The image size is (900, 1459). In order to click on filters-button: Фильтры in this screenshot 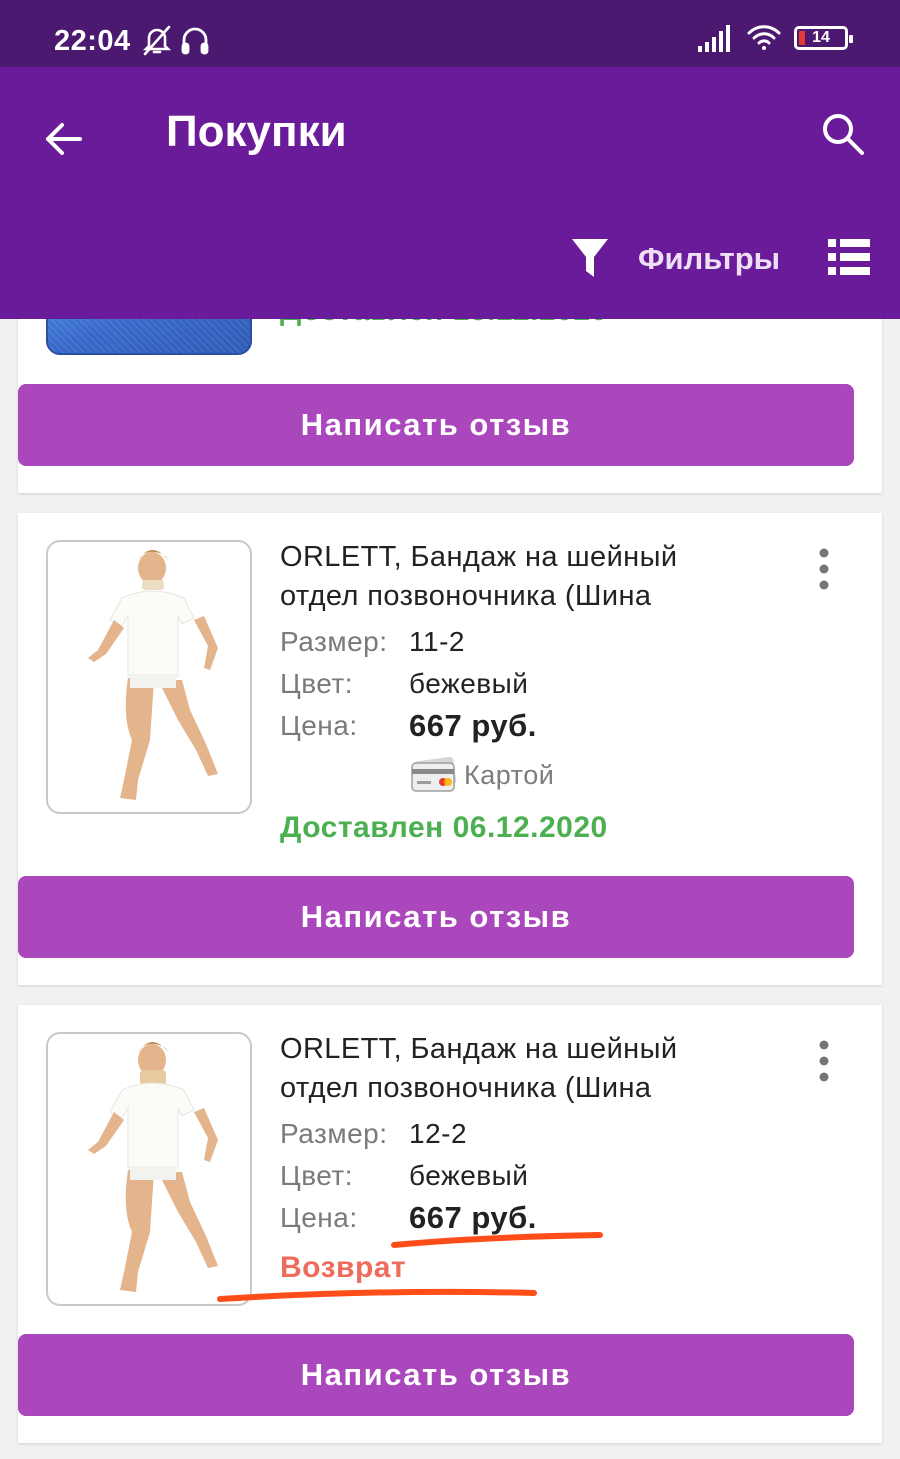, I will do `click(675, 259)`.